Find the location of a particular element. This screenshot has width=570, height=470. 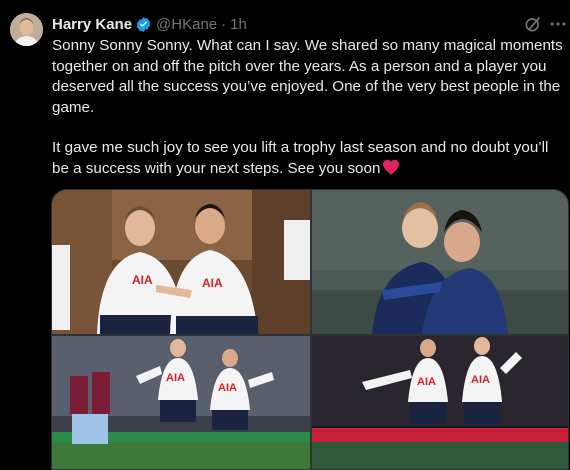

author-name: Harry Kane is located at coordinates (92, 24).